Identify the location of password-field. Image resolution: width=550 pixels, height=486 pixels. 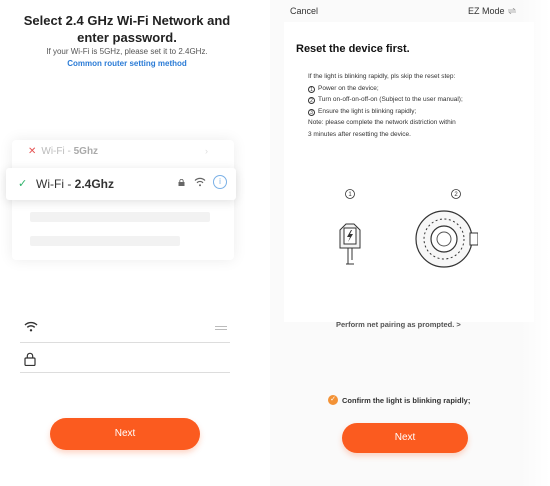
(125, 372).